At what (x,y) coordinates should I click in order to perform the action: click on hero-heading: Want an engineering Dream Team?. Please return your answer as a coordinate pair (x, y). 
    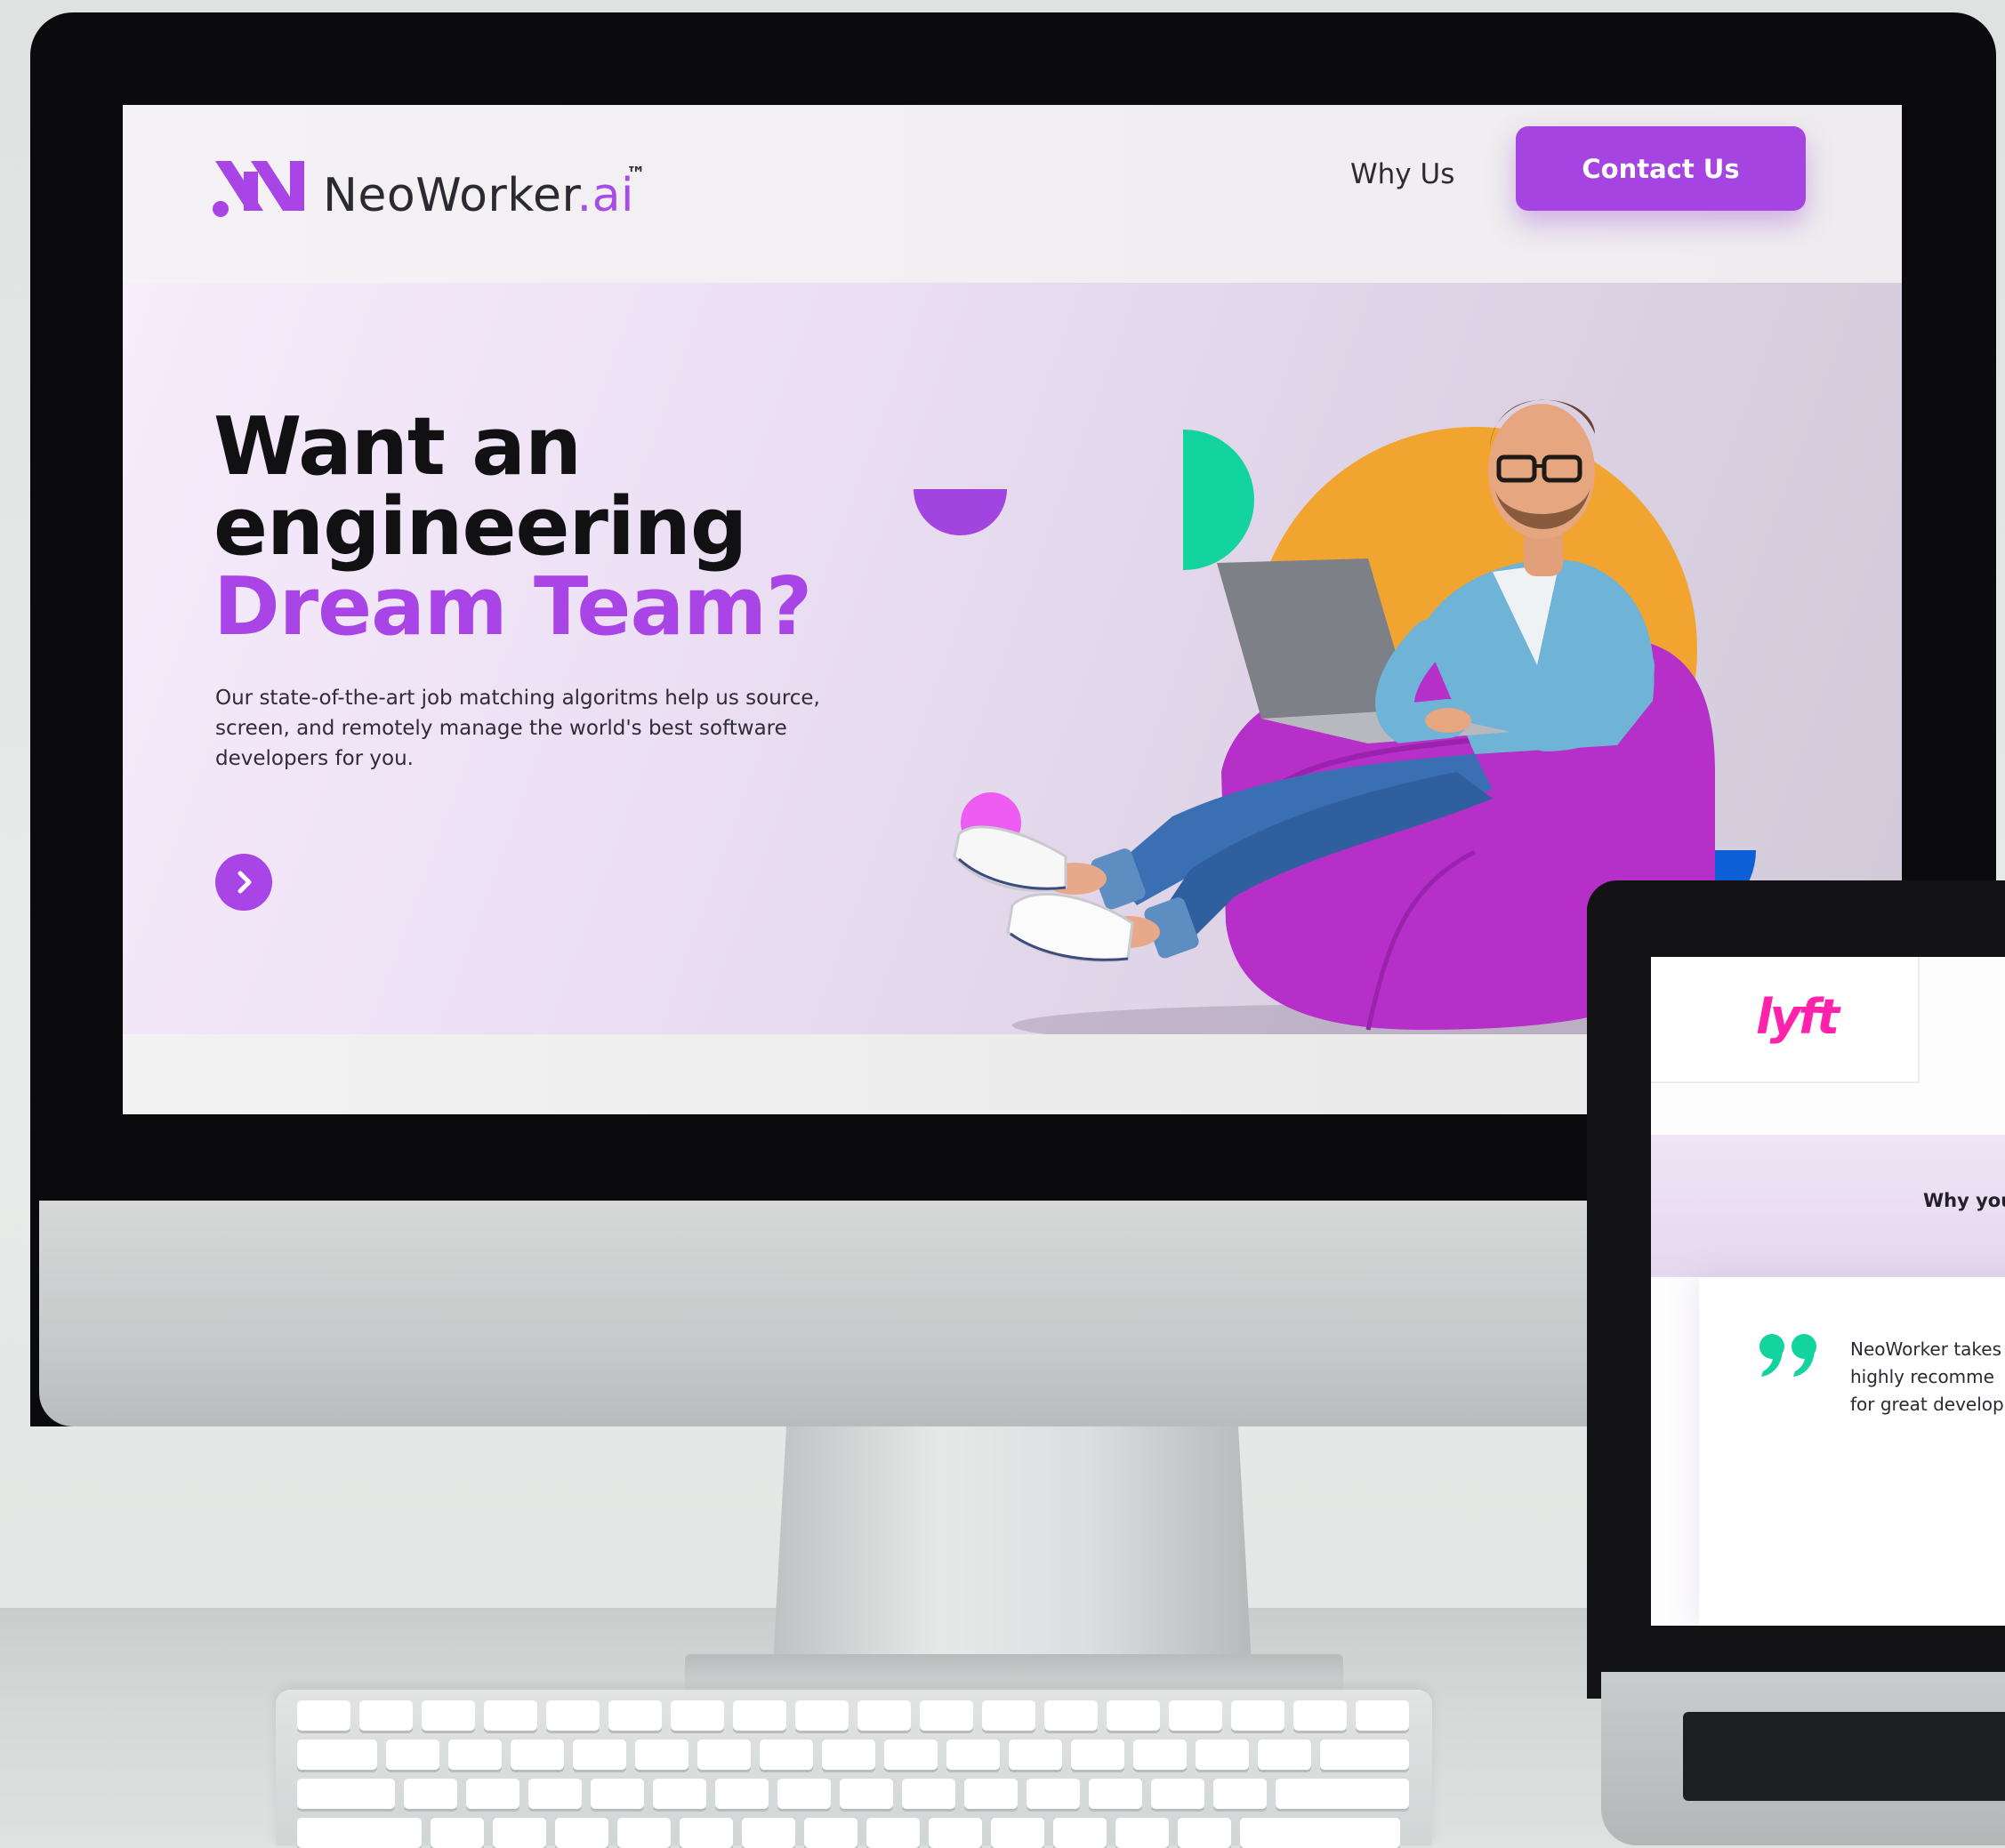
    Looking at the image, I should click on (512, 530).